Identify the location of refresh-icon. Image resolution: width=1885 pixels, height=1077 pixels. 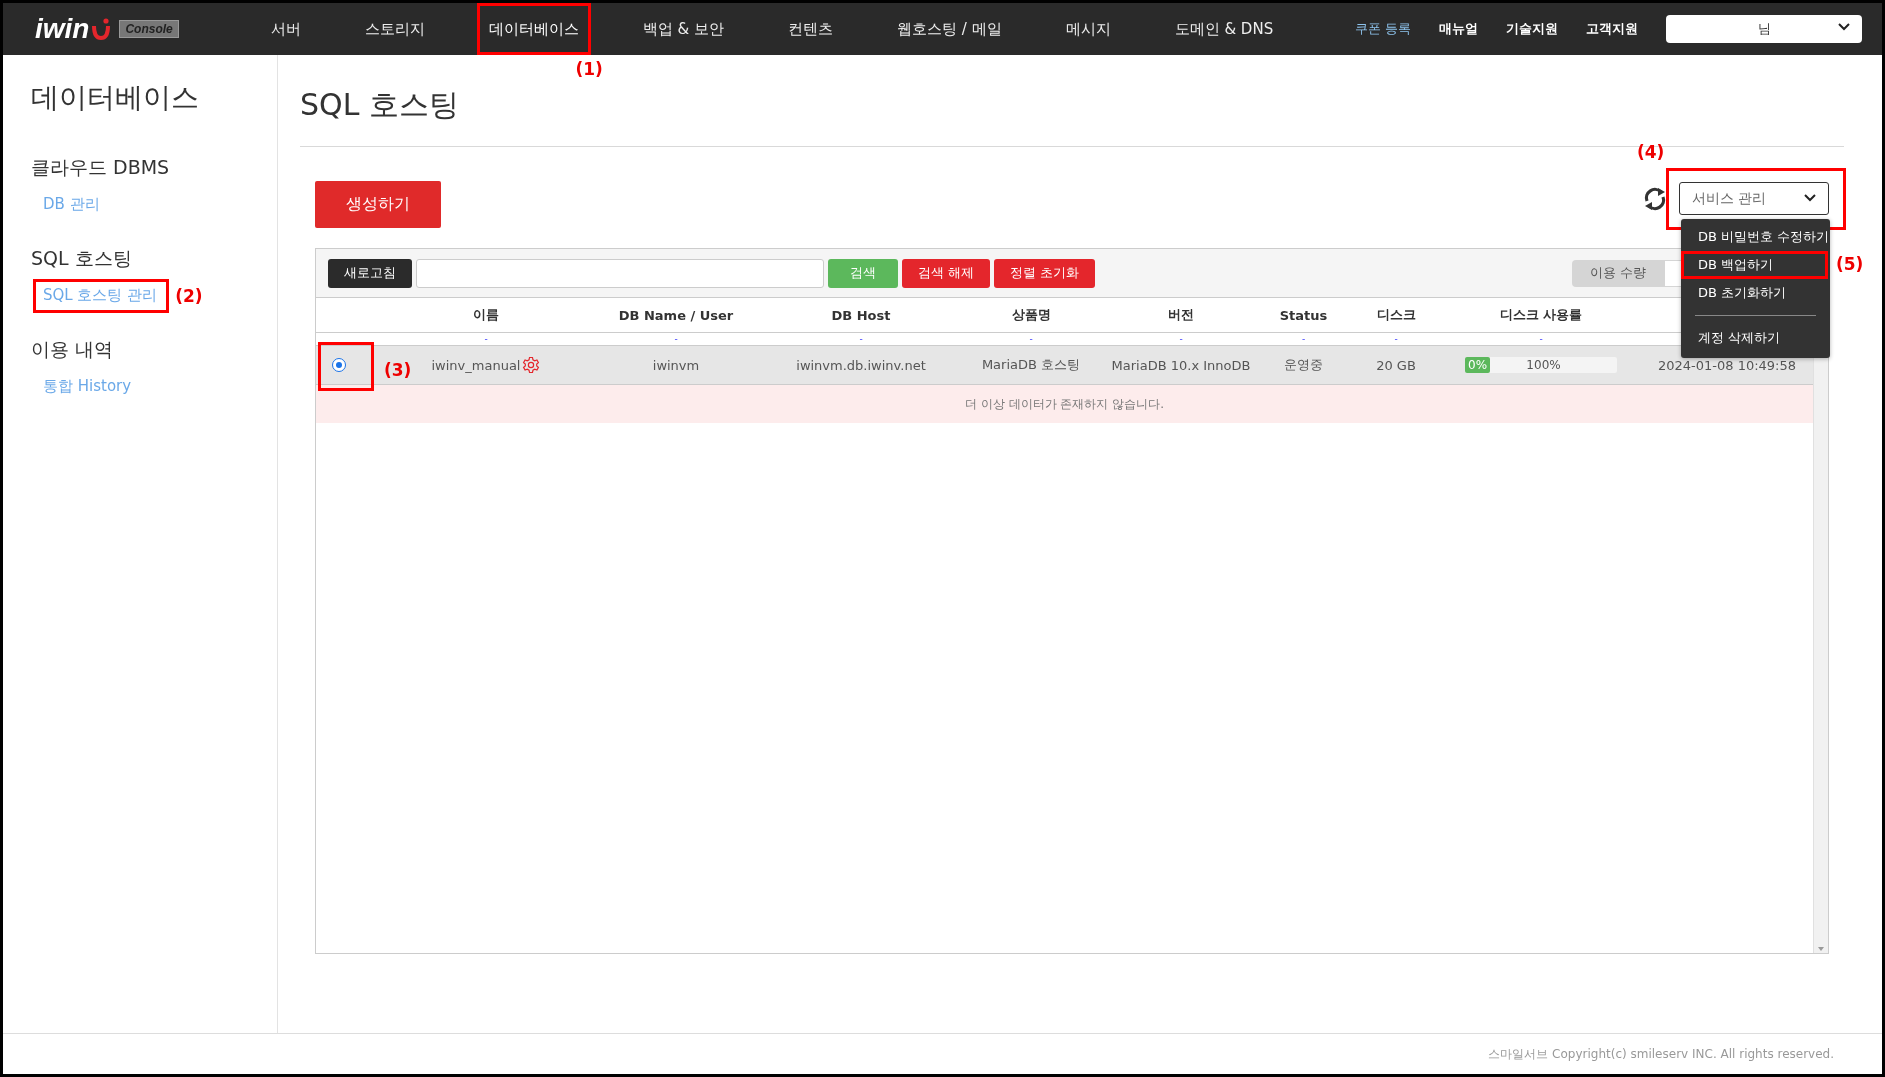
(1655, 198).